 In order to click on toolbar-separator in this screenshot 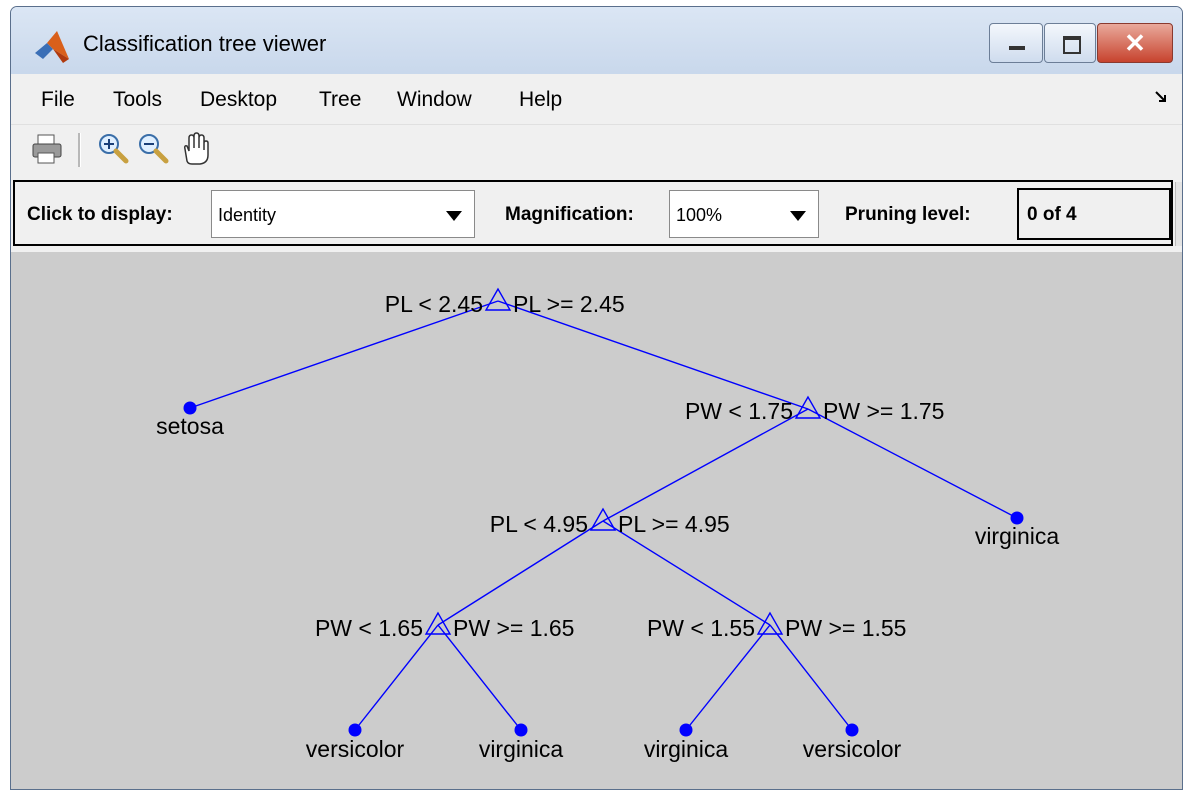, I will do `click(79, 150)`.